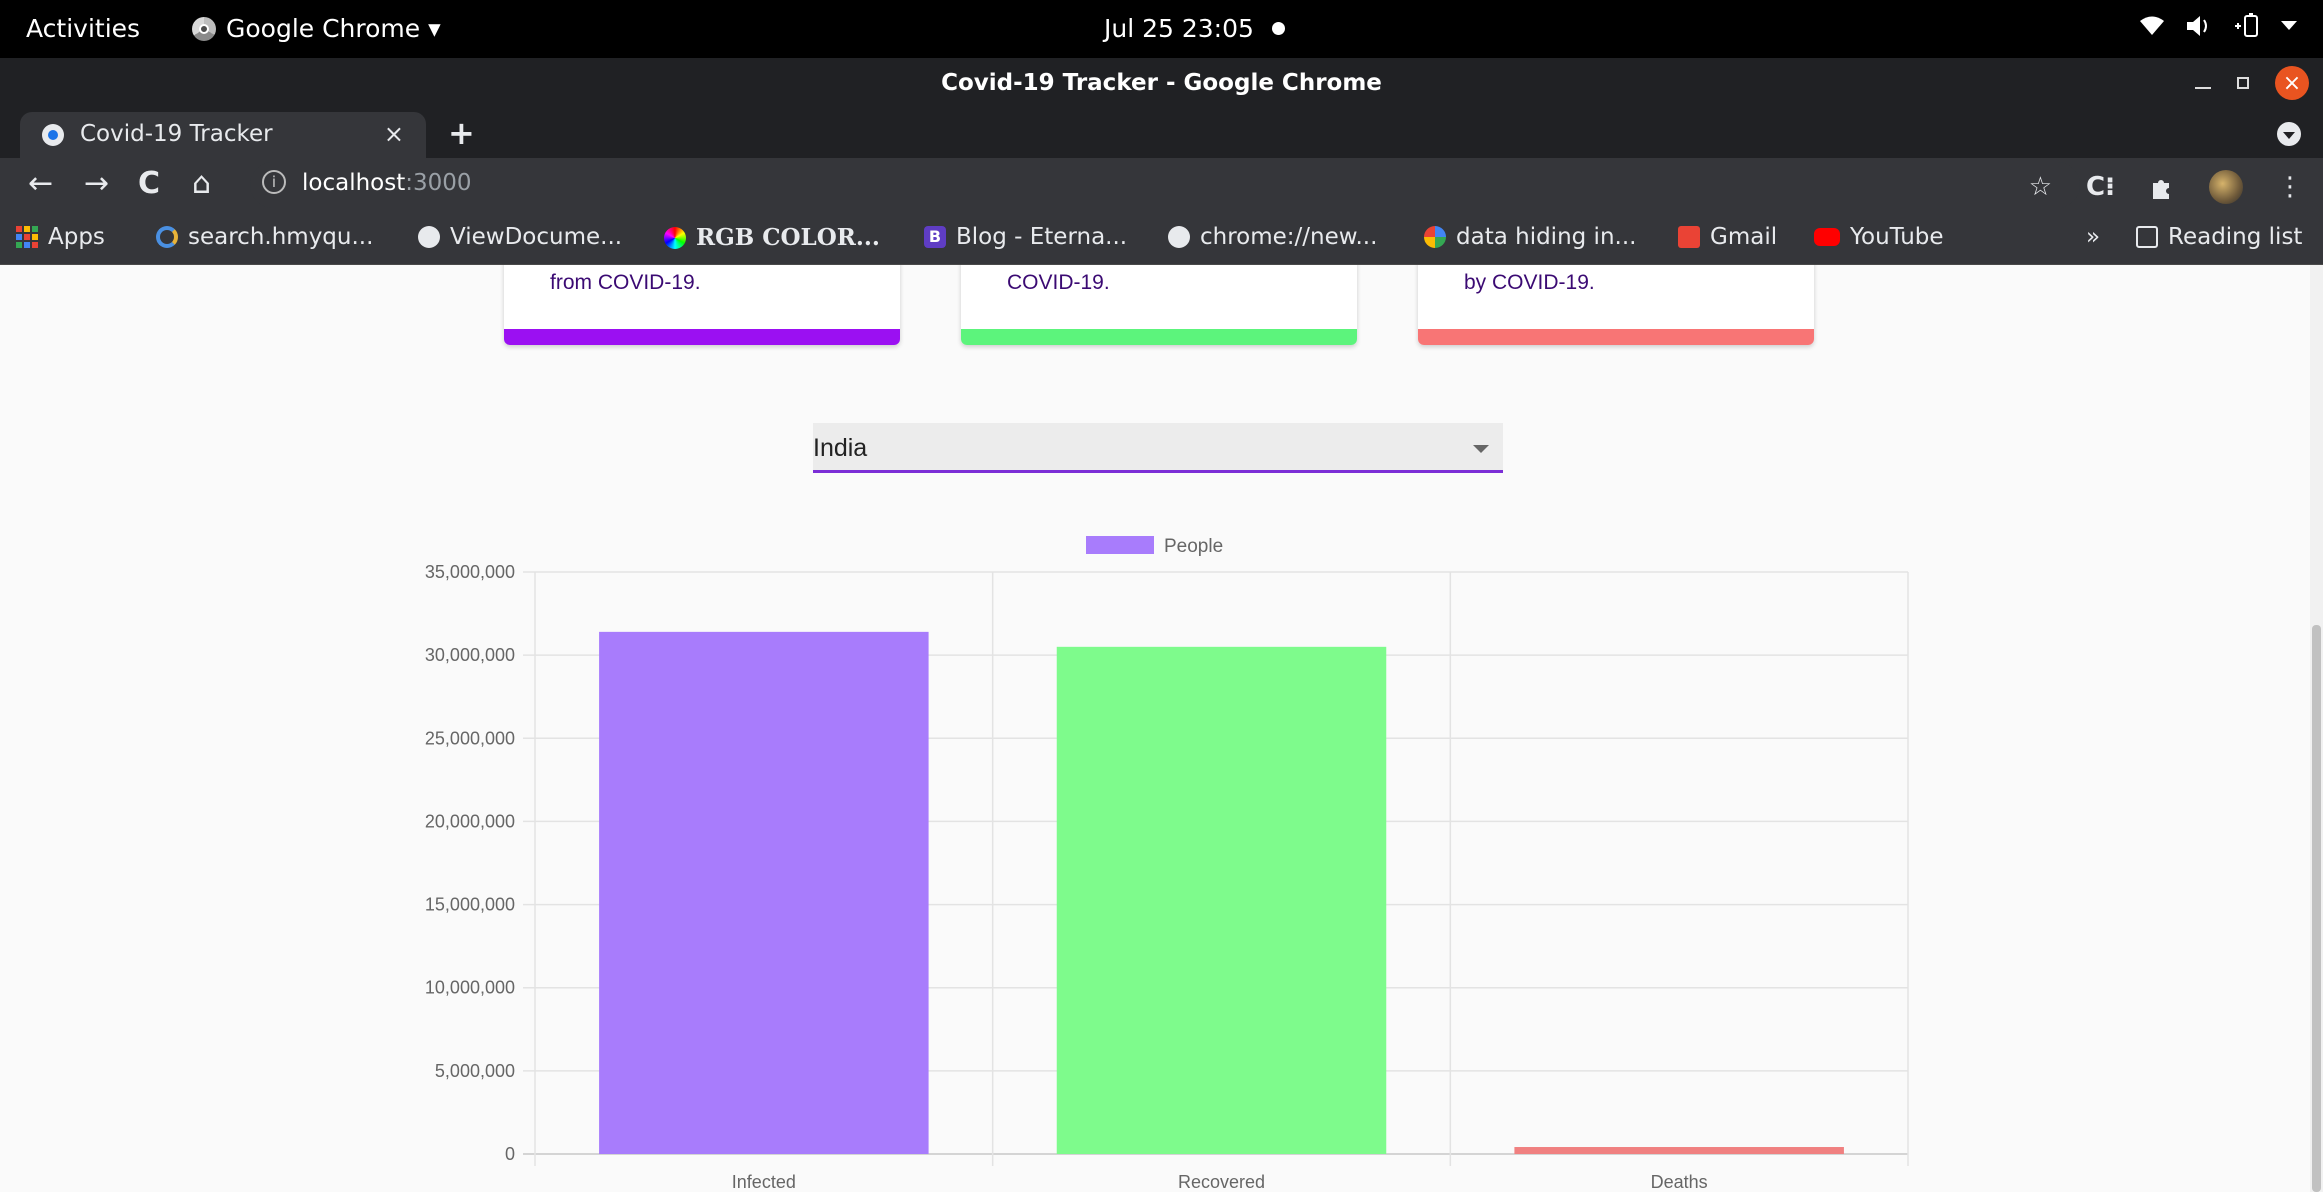  I want to click on bar-deaths, so click(1679, 1150).